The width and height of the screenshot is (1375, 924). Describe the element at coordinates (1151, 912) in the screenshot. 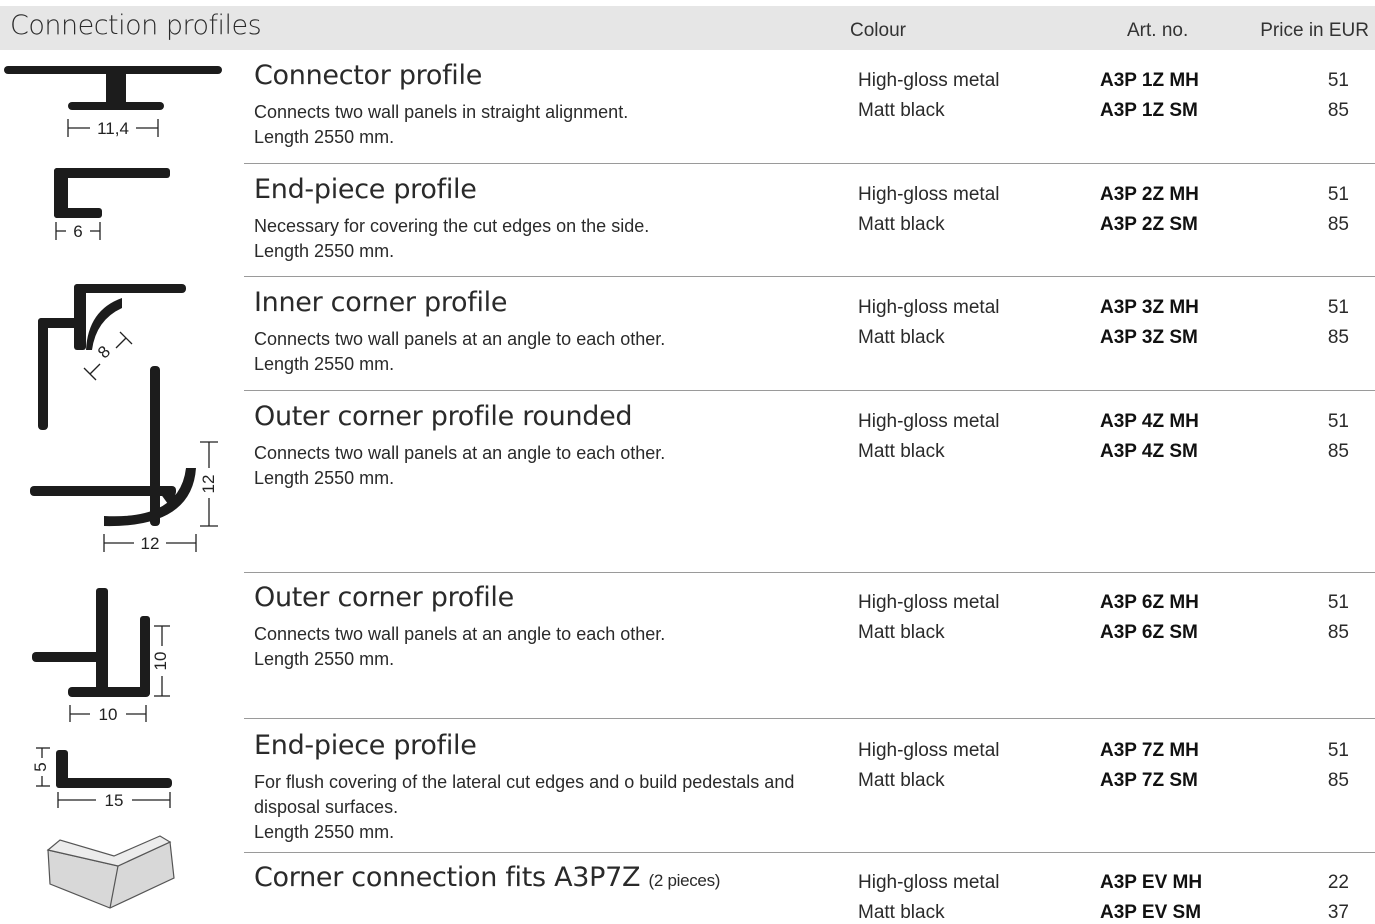

I see `variant-art-no: A3P EV SM` at that location.